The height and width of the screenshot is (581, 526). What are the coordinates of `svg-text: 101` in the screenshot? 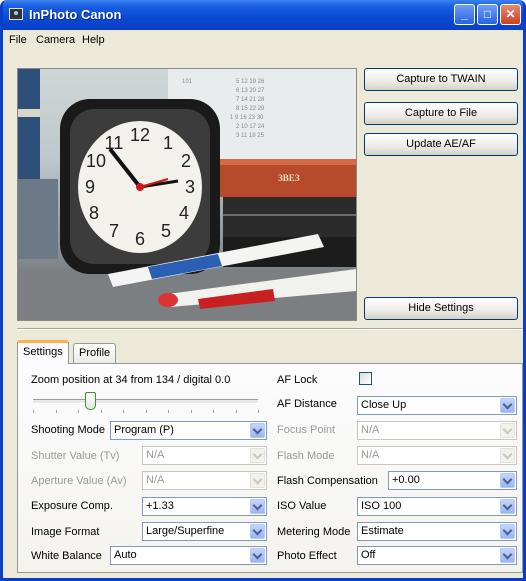 It's located at (187, 82).